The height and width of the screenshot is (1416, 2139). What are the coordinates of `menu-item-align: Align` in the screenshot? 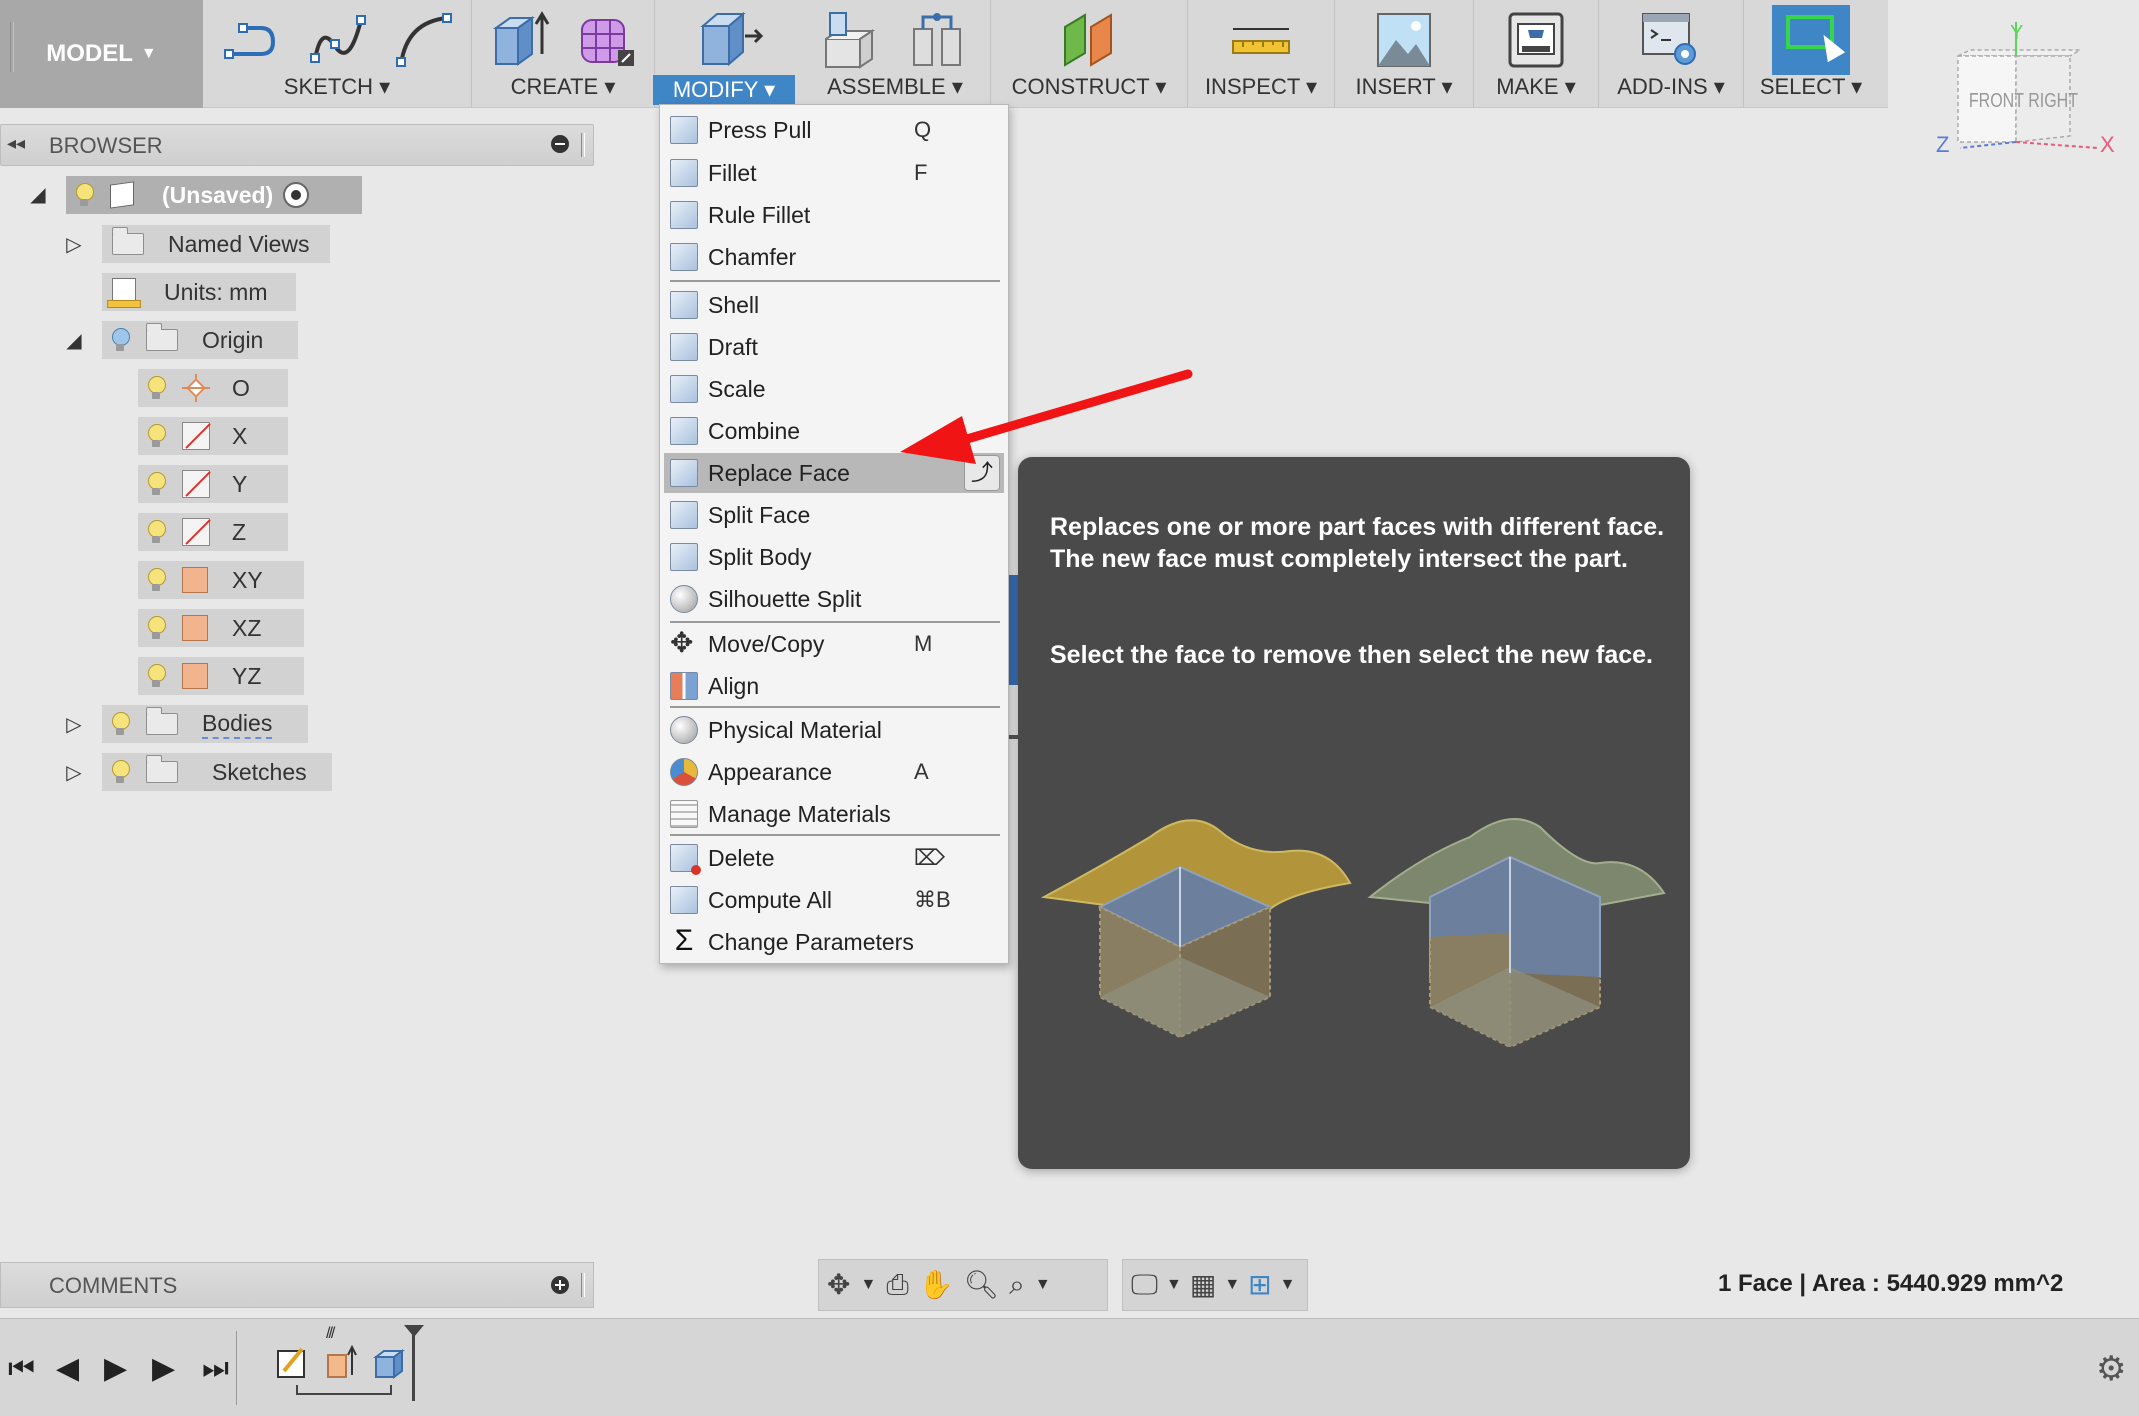 It's located at (834, 686).